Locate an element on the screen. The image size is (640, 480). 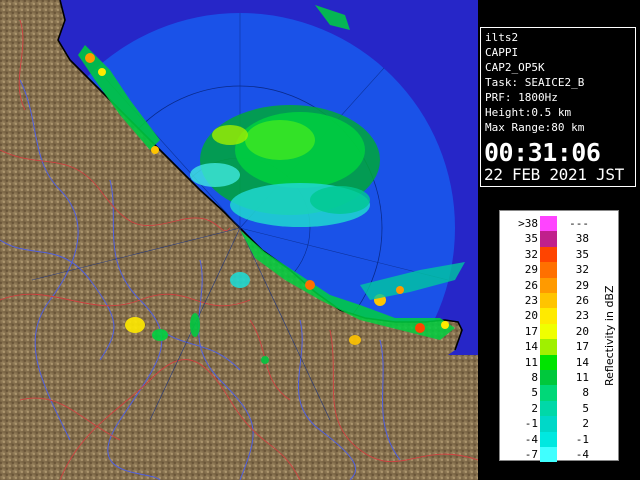
legend-row: 26 29 is located at coordinates (559, 285).